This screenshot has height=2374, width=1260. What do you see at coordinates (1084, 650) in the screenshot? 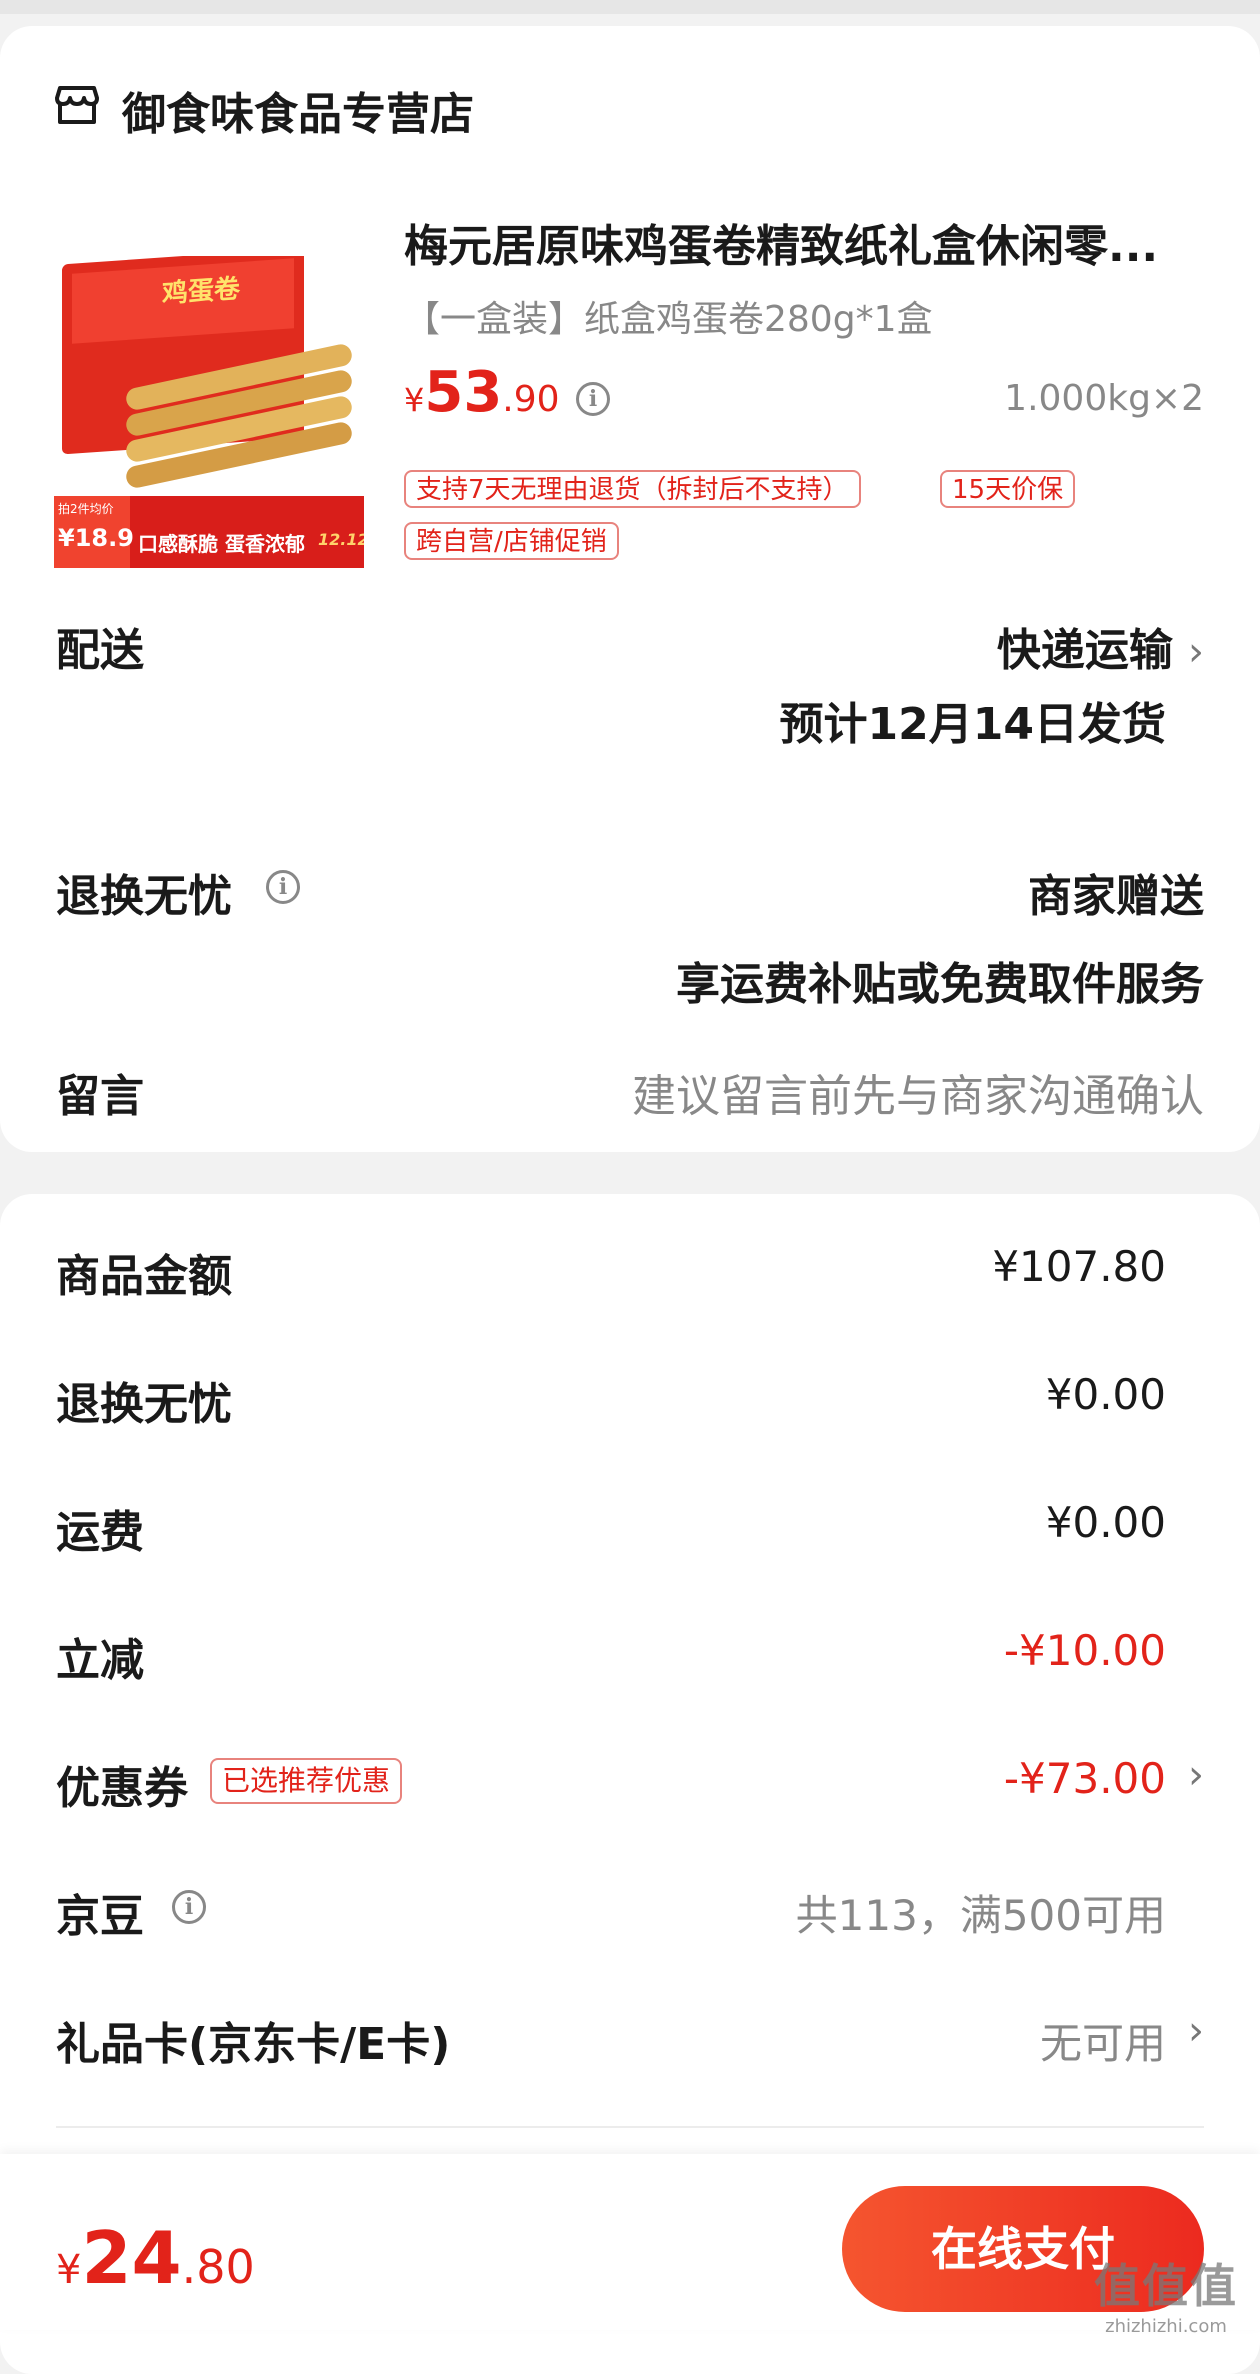
I see `delivery-method-text: 快递运输` at bounding box center [1084, 650].